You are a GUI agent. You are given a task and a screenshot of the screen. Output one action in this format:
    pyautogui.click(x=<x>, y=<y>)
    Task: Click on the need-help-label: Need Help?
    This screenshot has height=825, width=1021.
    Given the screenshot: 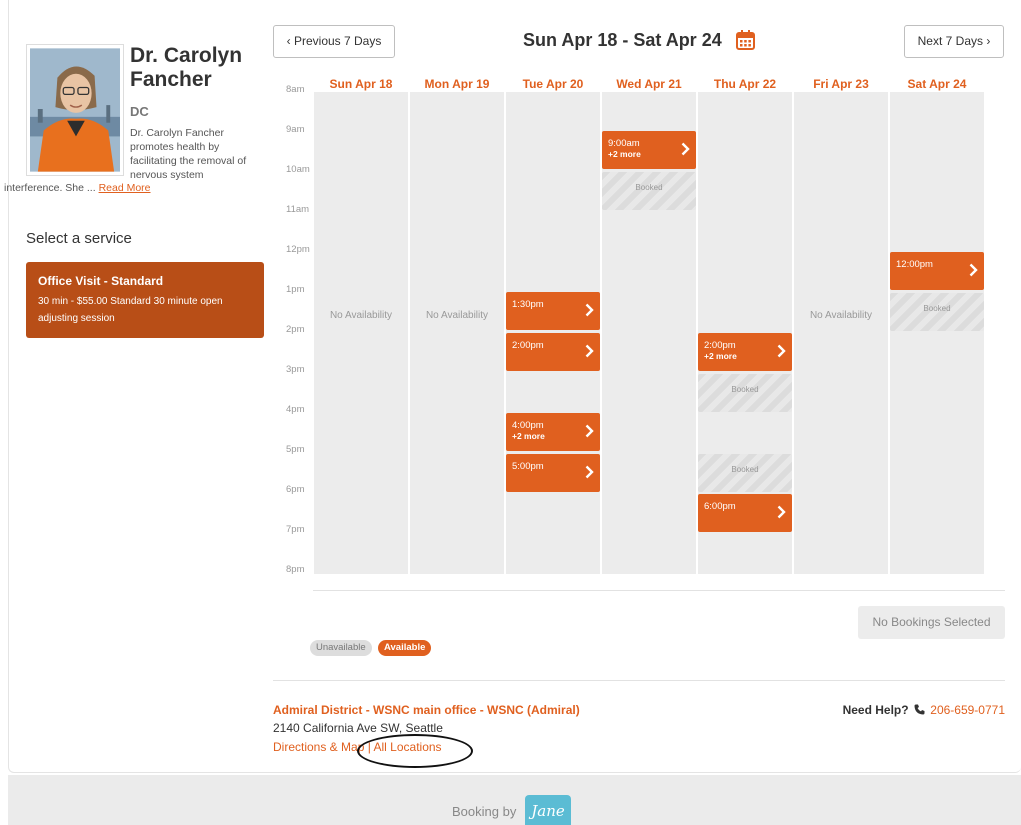 What is the action you would take?
    pyautogui.click(x=875, y=710)
    